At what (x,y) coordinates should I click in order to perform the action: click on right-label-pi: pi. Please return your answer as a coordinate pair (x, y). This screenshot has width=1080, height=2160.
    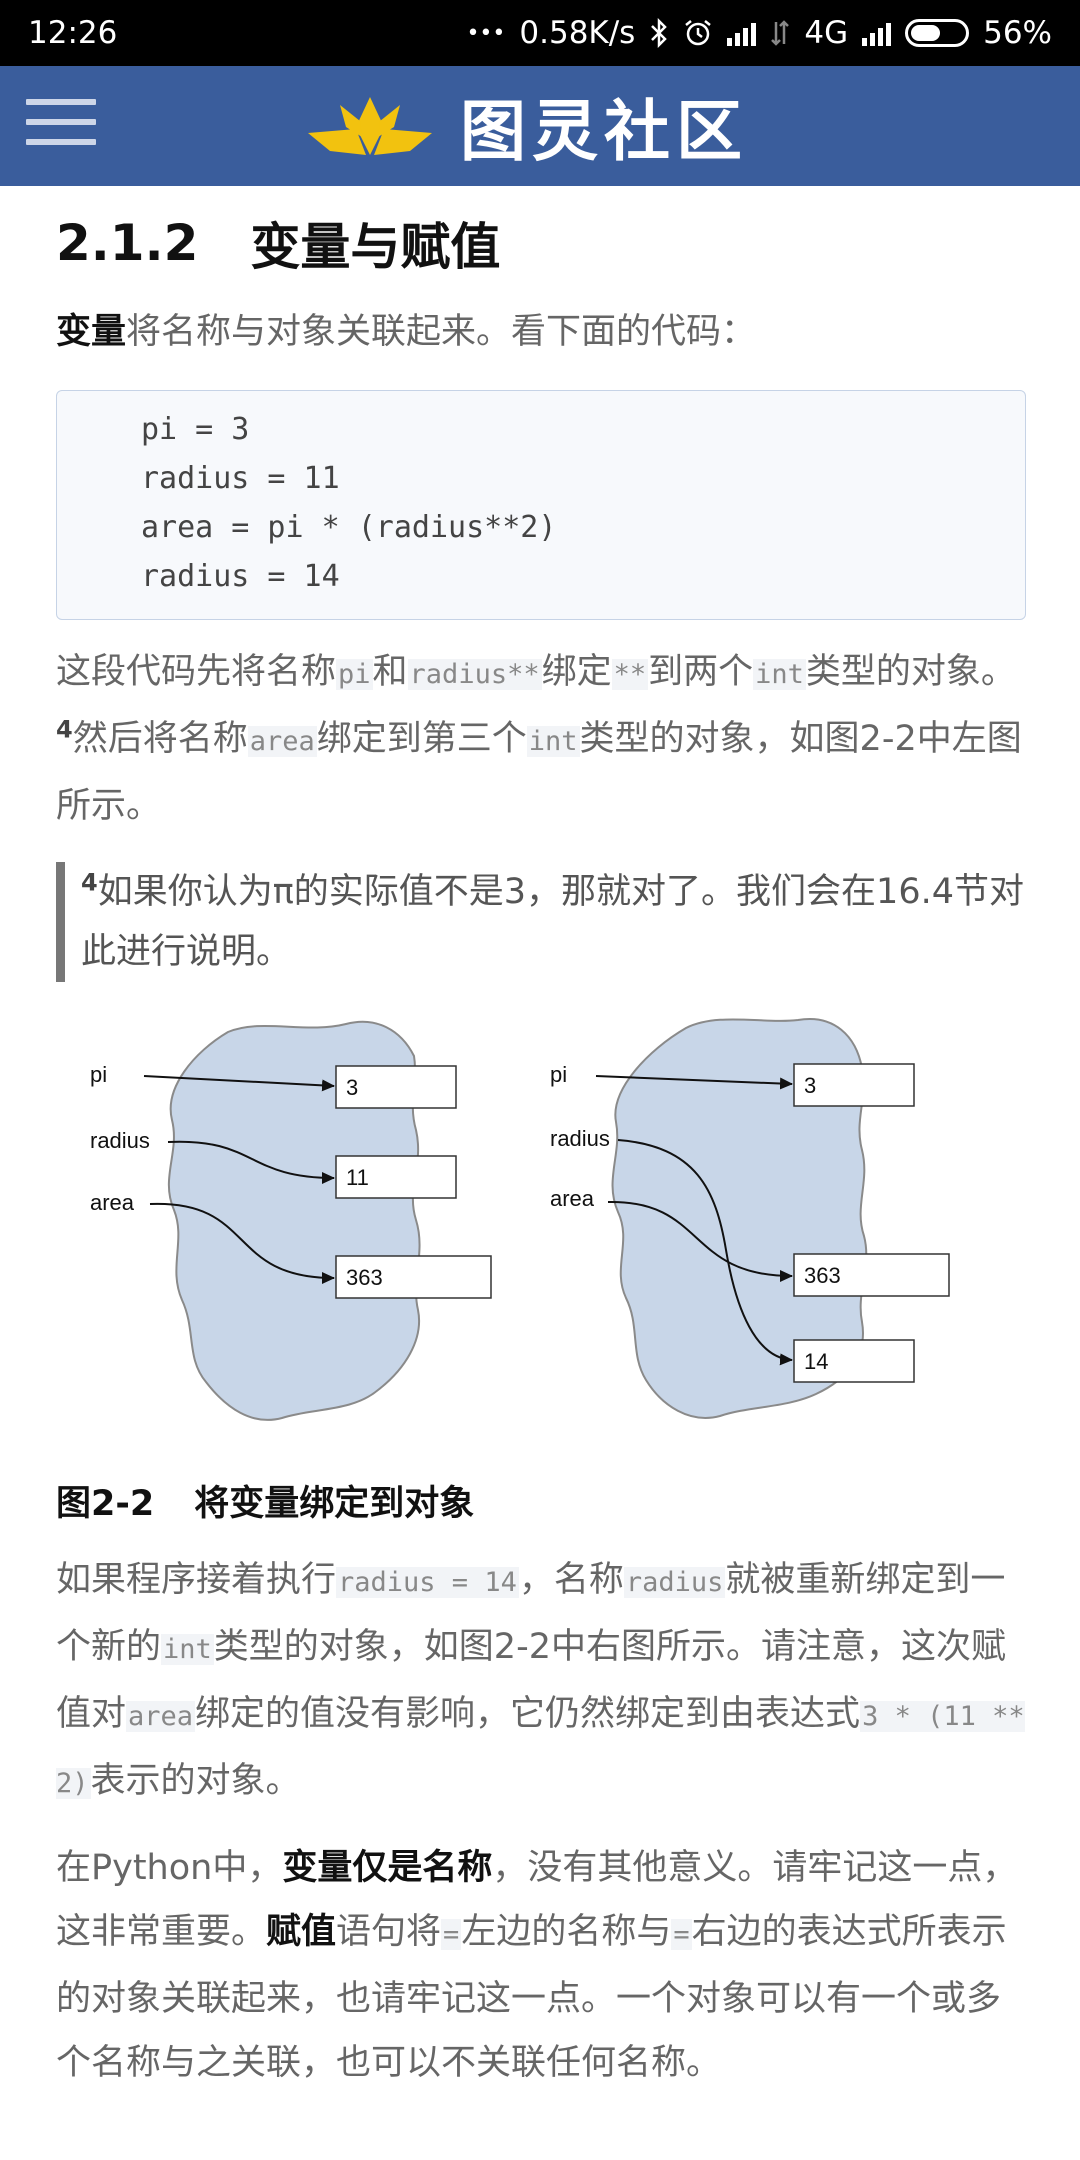
    Looking at the image, I should click on (558, 1074).